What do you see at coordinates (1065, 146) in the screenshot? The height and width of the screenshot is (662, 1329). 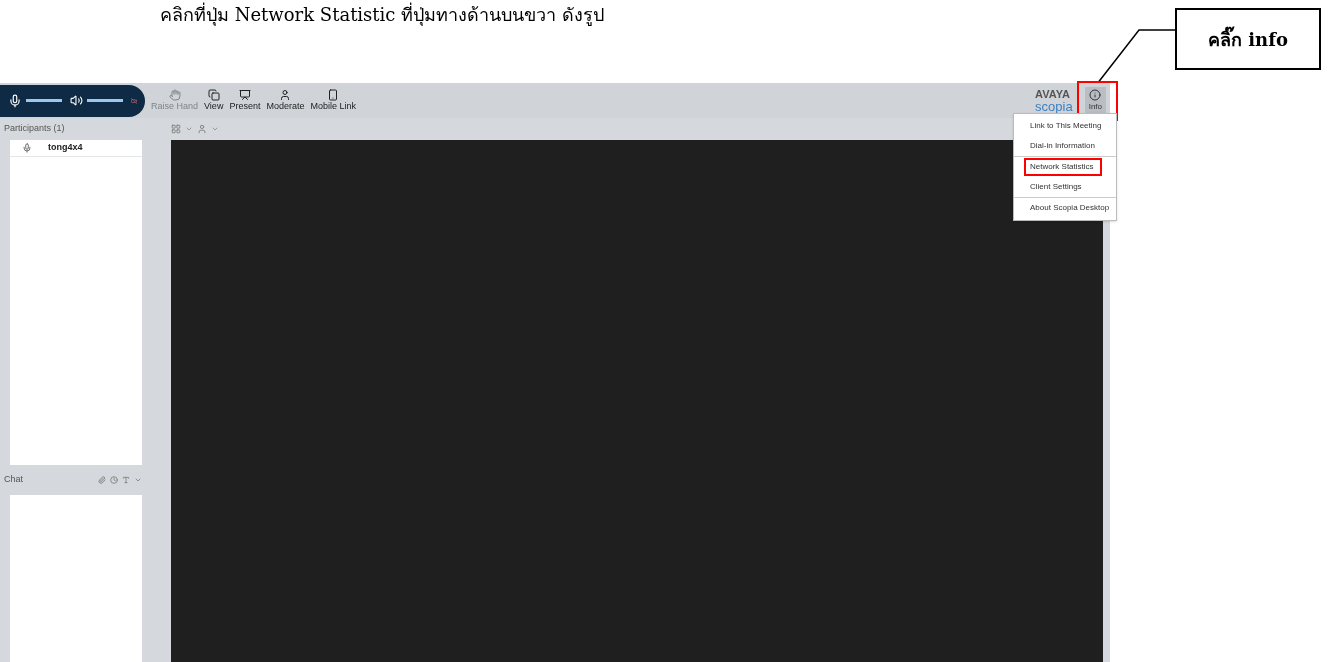 I see `menu-item: Dial-in Information` at bounding box center [1065, 146].